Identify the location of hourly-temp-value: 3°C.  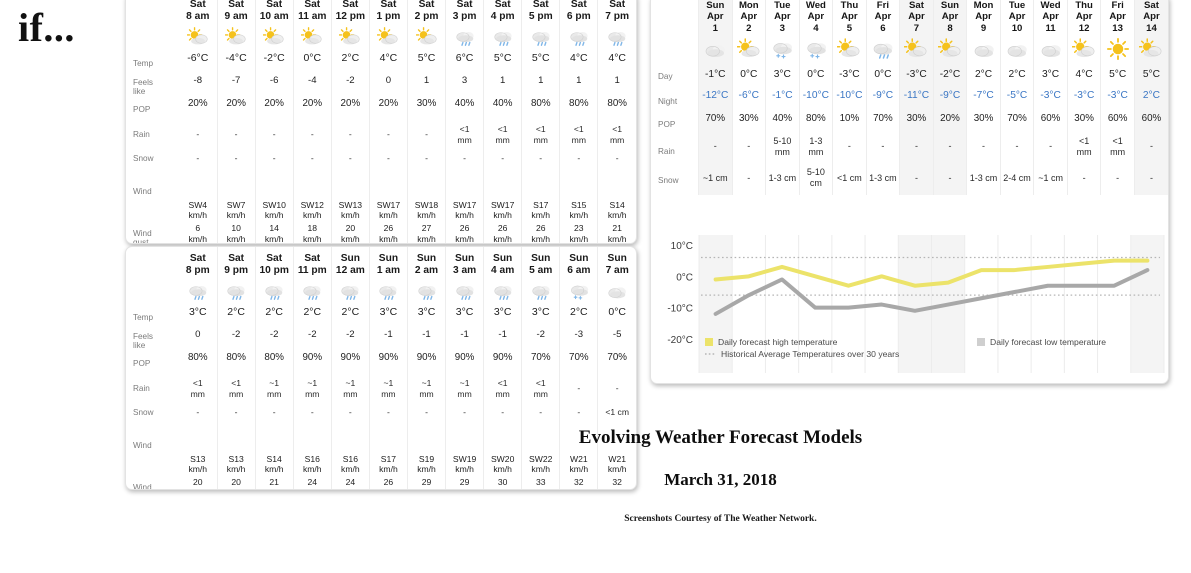
(426, 317).